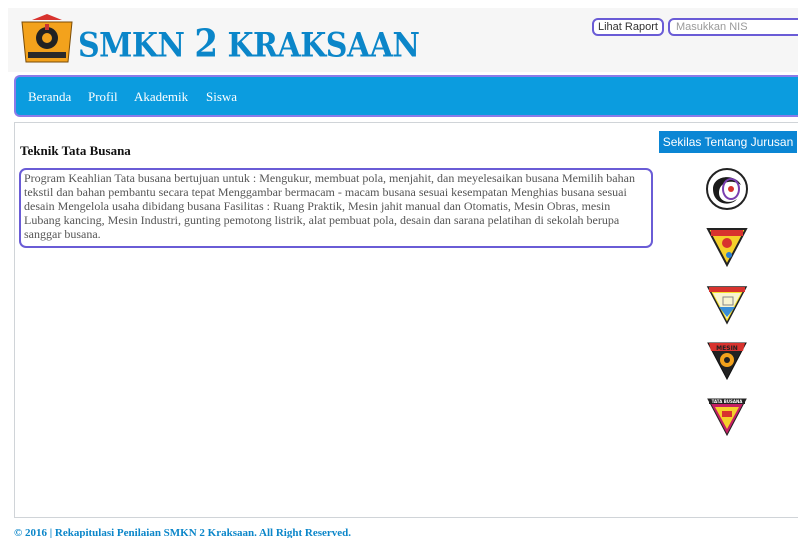  Describe the element at coordinates (103, 97) in the screenshot. I see `nav-item-profil: Profil` at that location.